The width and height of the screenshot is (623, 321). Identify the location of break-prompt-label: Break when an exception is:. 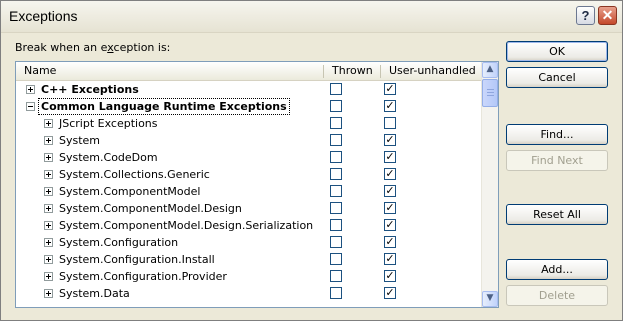
(93, 47).